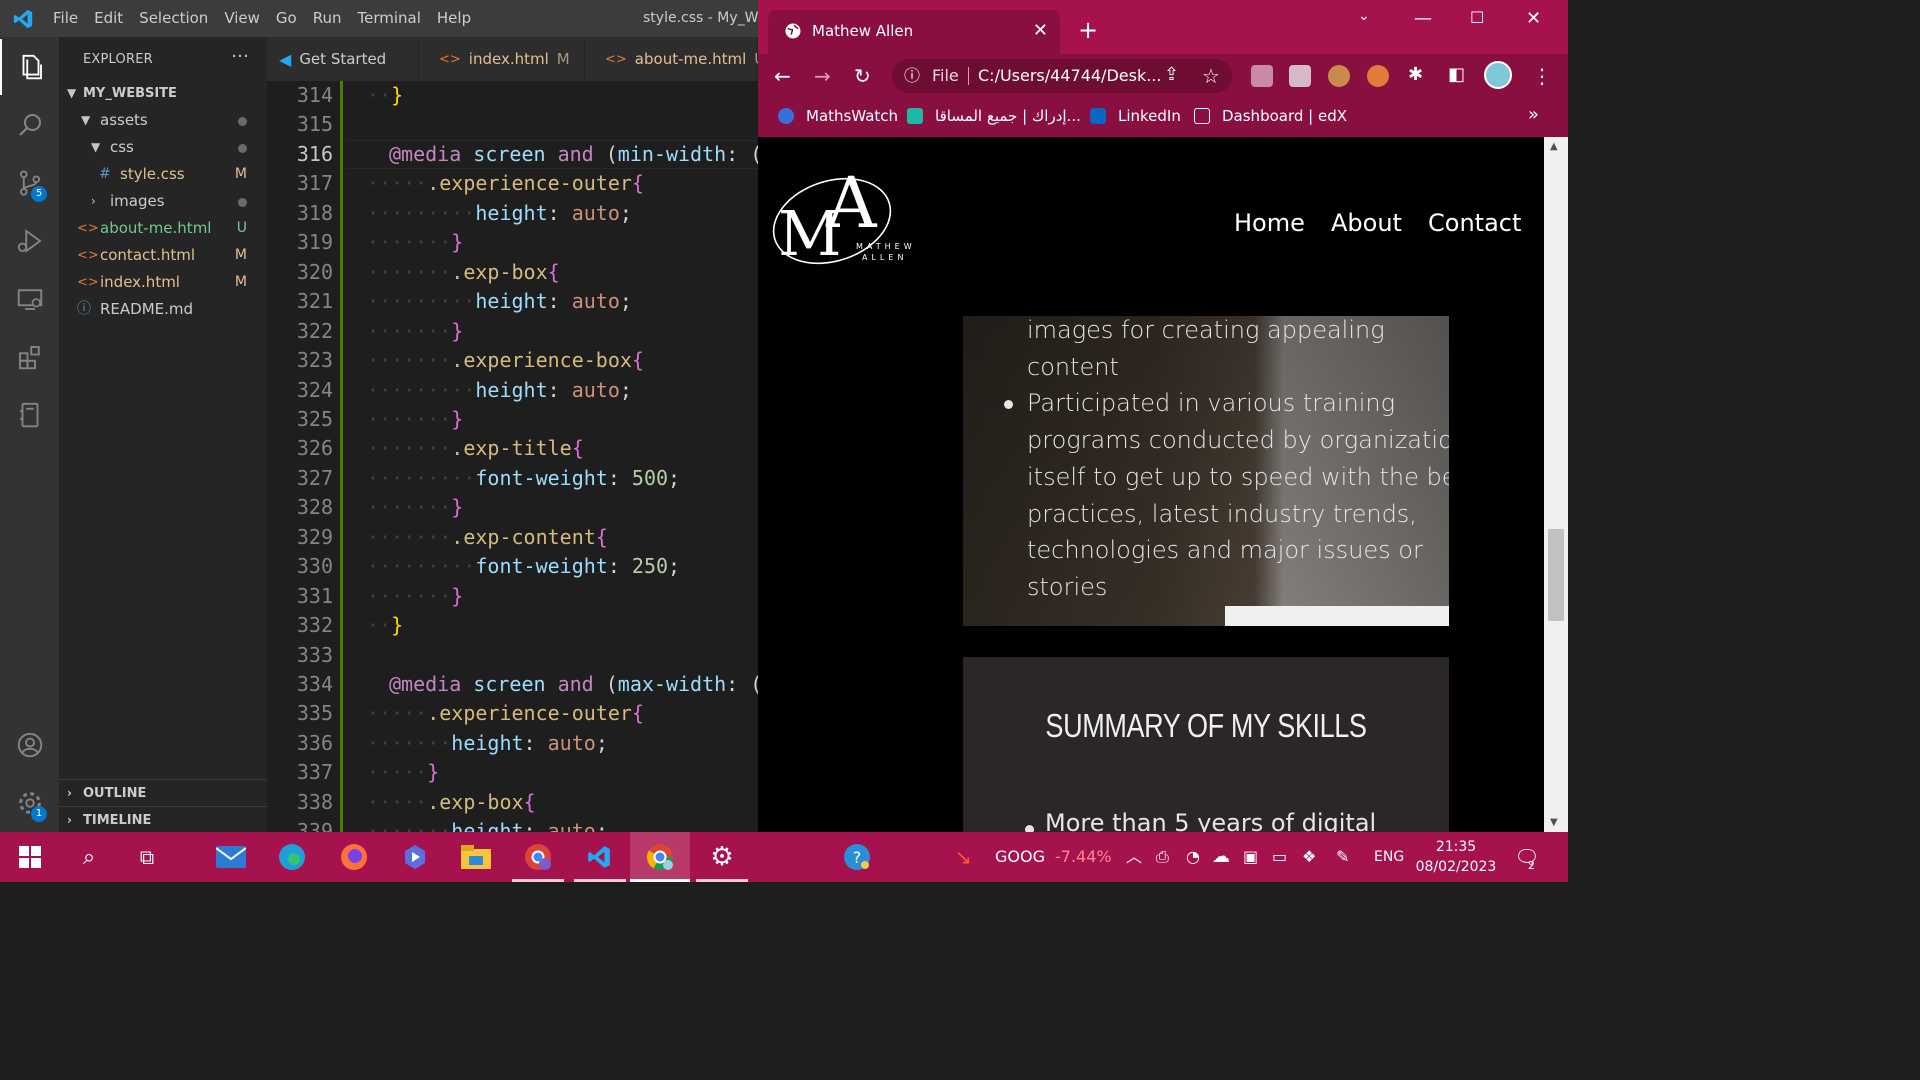 The width and height of the screenshot is (1920, 1080). Describe the element at coordinates (286, 18) in the screenshot. I see `menu-go: Go` at that location.